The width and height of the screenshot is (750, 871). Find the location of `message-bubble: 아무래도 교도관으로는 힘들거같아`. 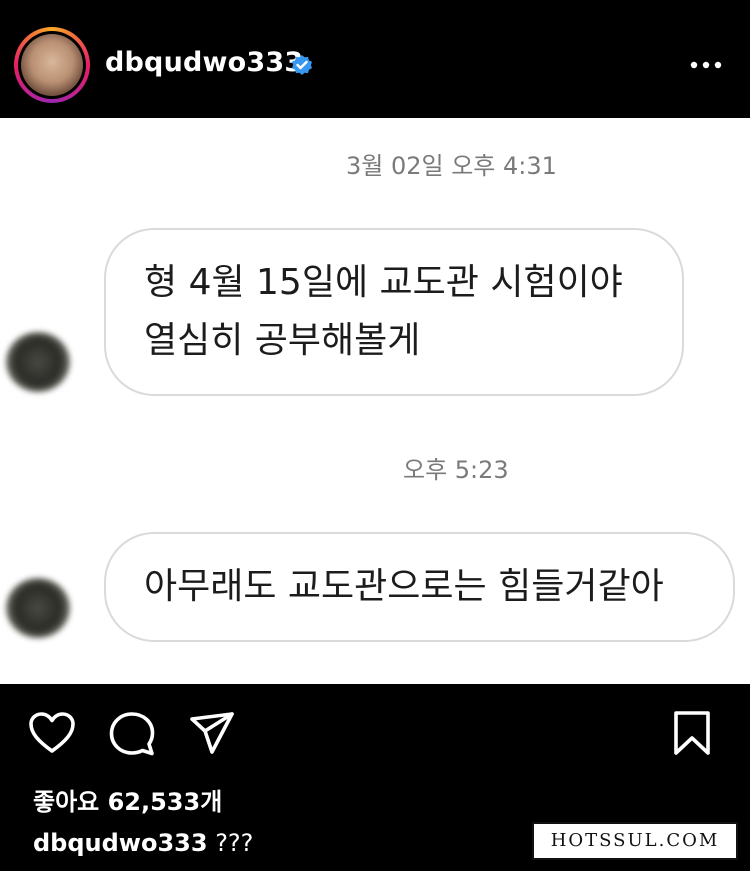

message-bubble: 아무래도 교도관으로는 힘들거같아 is located at coordinates (419, 587).